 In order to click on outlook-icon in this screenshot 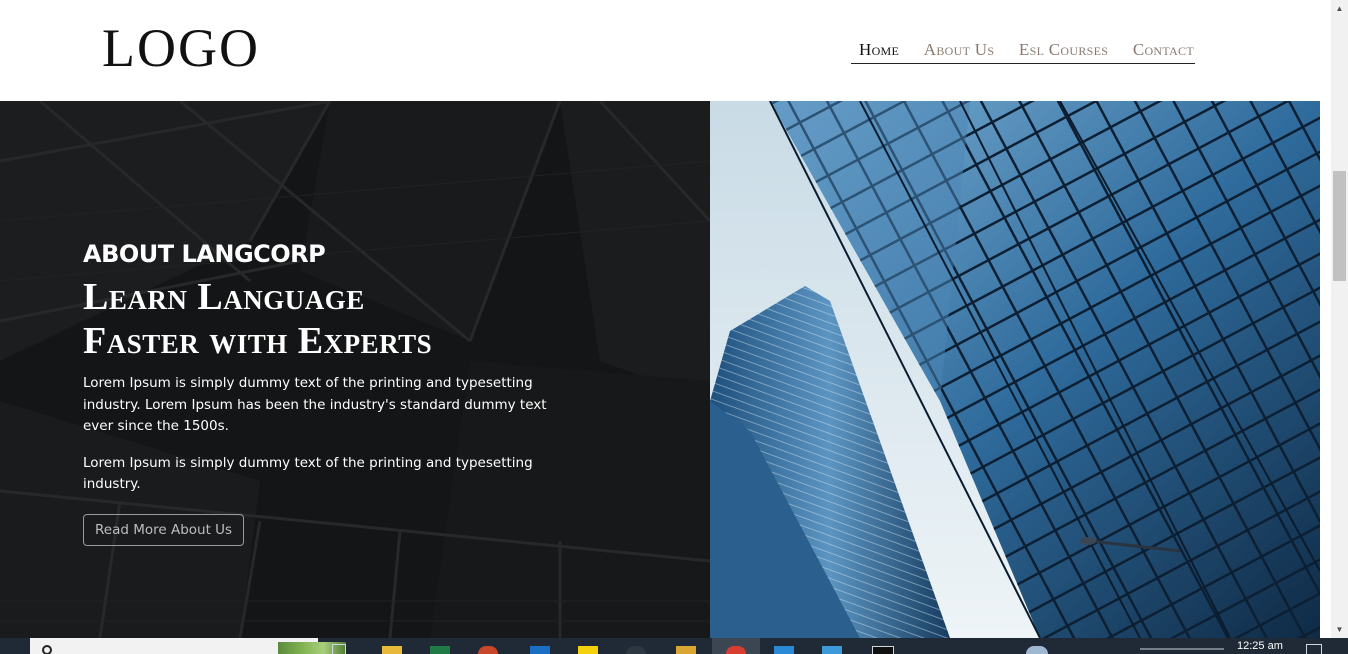, I will do `click(540, 650)`.